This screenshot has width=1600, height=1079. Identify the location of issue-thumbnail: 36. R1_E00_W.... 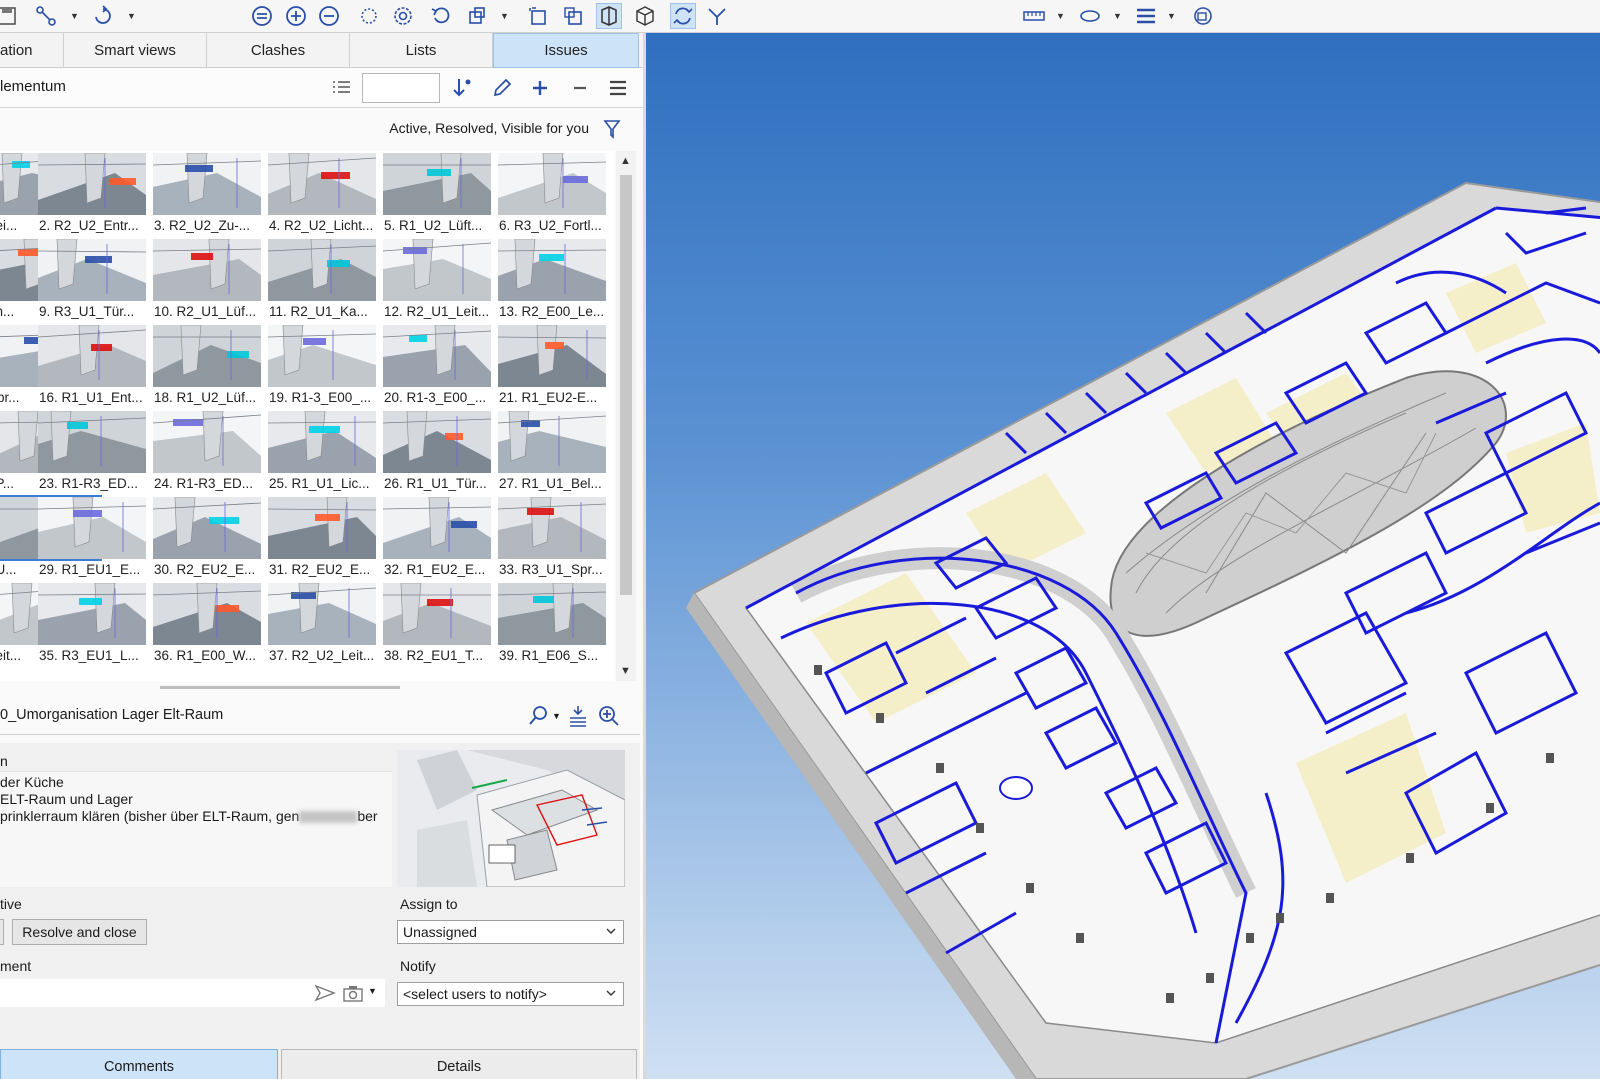
(209, 623).